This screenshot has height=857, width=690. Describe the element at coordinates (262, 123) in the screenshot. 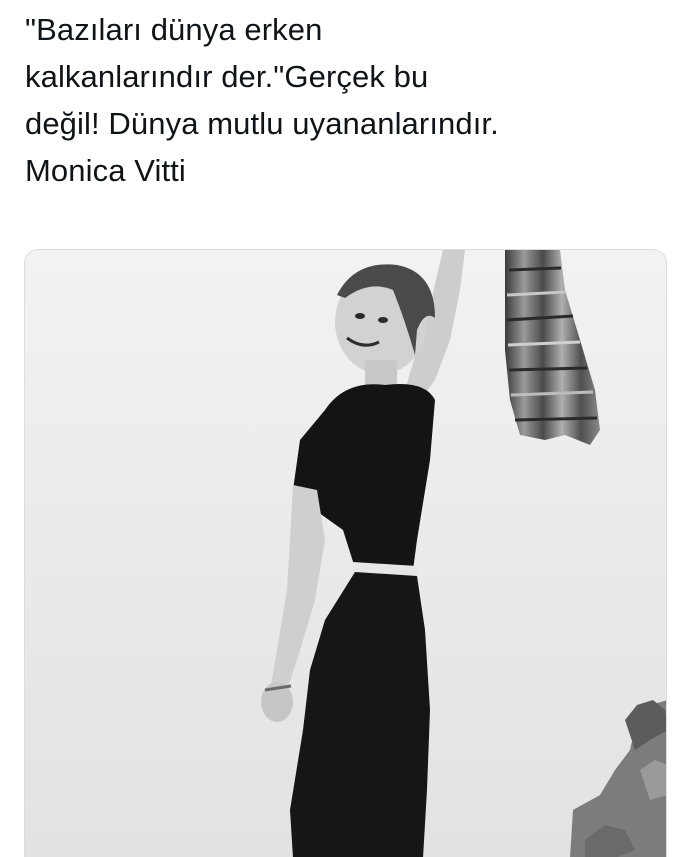

I see `tweet-text-line-3: değil! Dünya mutlu uyananlarındır.` at that location.